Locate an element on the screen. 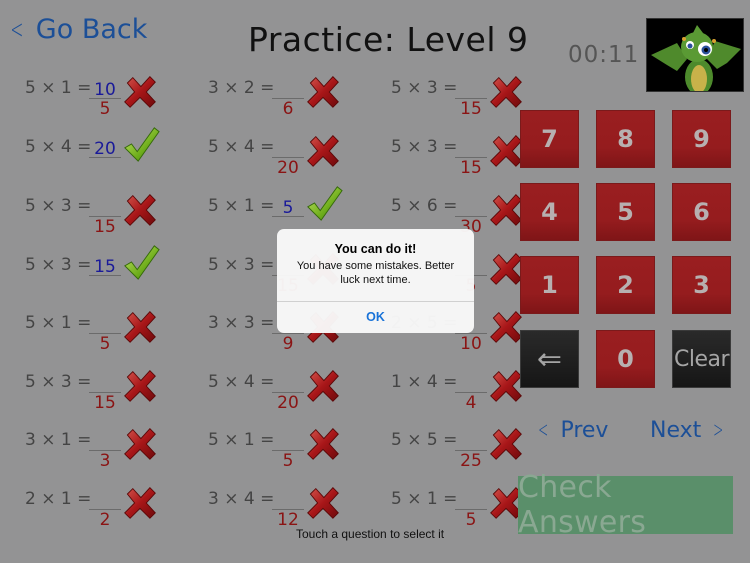 The width and height of the screenshot is (750, 563). key-label: 4 is located at coordinates (549, 212).